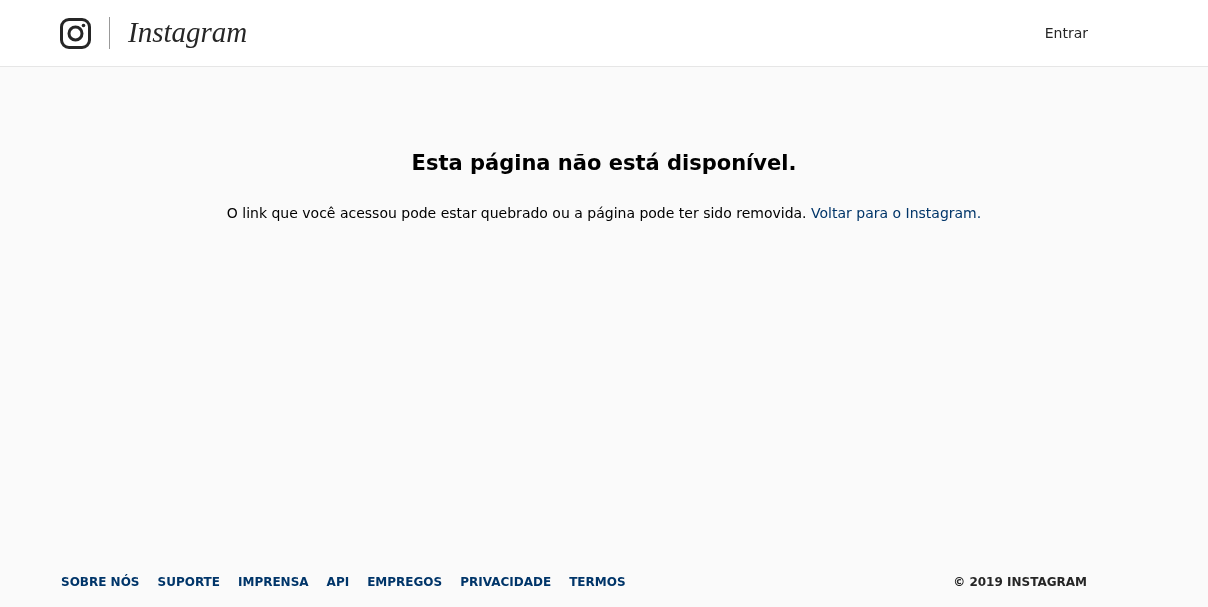 The width and height of the screenshot is (1208, 607). What do you see at coordinates (604, 213) in the screenshot?
I see `error-message: O link que você acessou pode estar quebrado ou a página pode ter sido removida. Voltar para o Instagram.` at bounding box center [604, 213].